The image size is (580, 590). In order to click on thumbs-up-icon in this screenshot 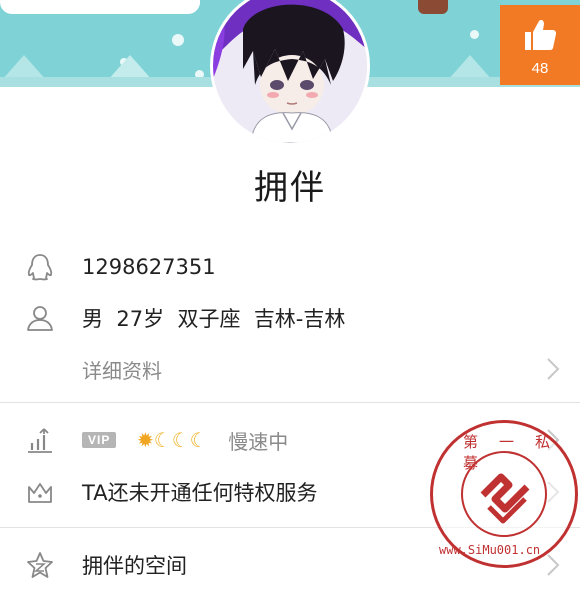, I will do `click(541, 35)`.